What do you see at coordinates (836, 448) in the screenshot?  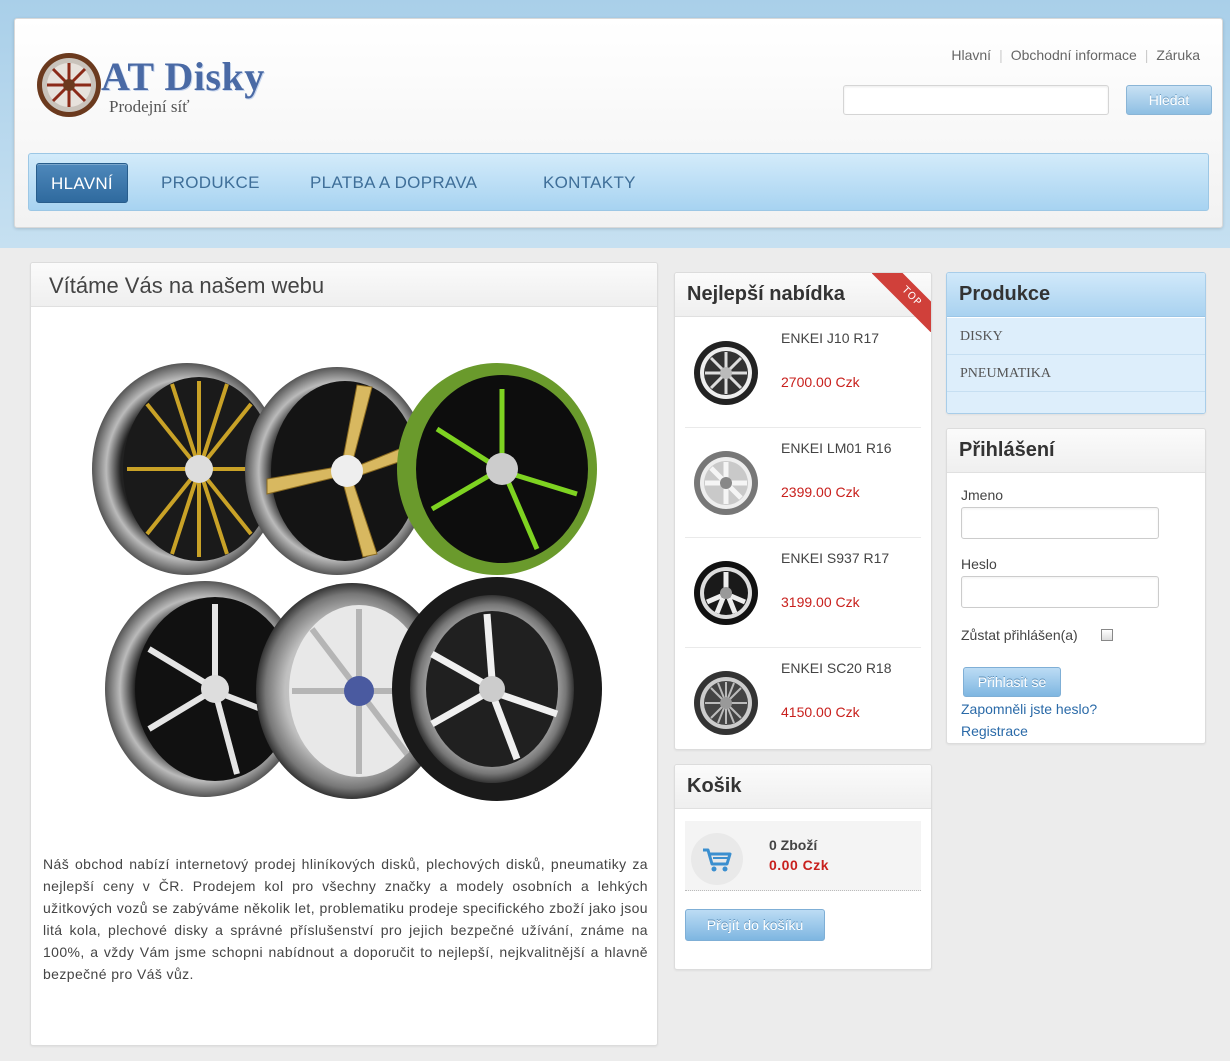 I see `product-name: ENKEI LM01 R16` at bounding box center [836, 448].